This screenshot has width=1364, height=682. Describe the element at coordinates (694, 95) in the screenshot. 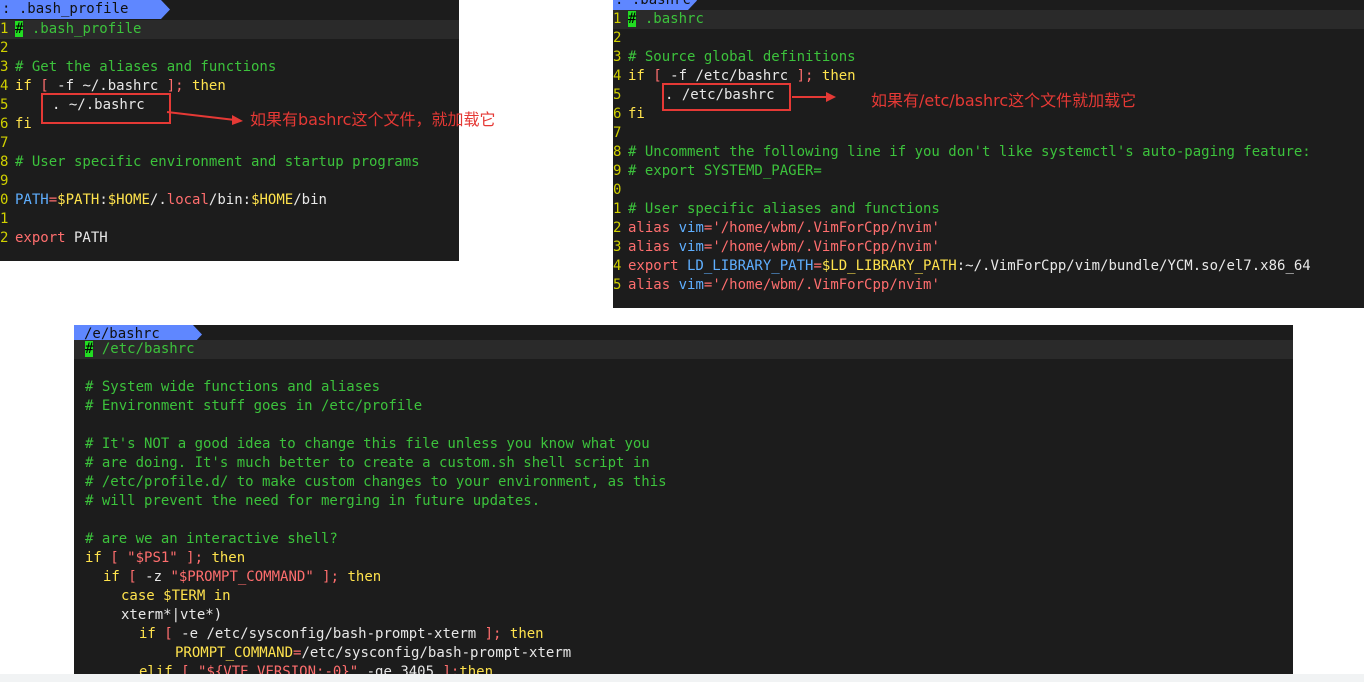

I see `code-line: 5 . /etc/bashrc` at that location.